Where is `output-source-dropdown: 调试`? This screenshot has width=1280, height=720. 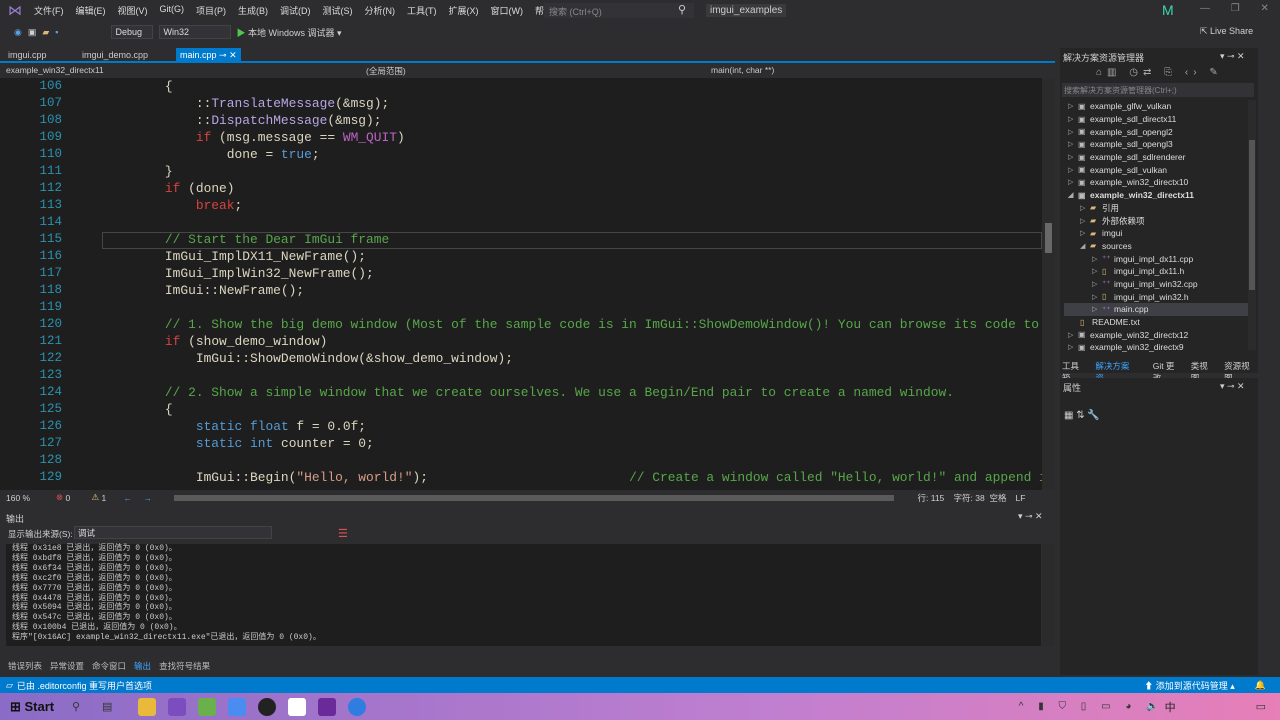
output-source-dropdown: 调试 is located at coordinates (173, 532).